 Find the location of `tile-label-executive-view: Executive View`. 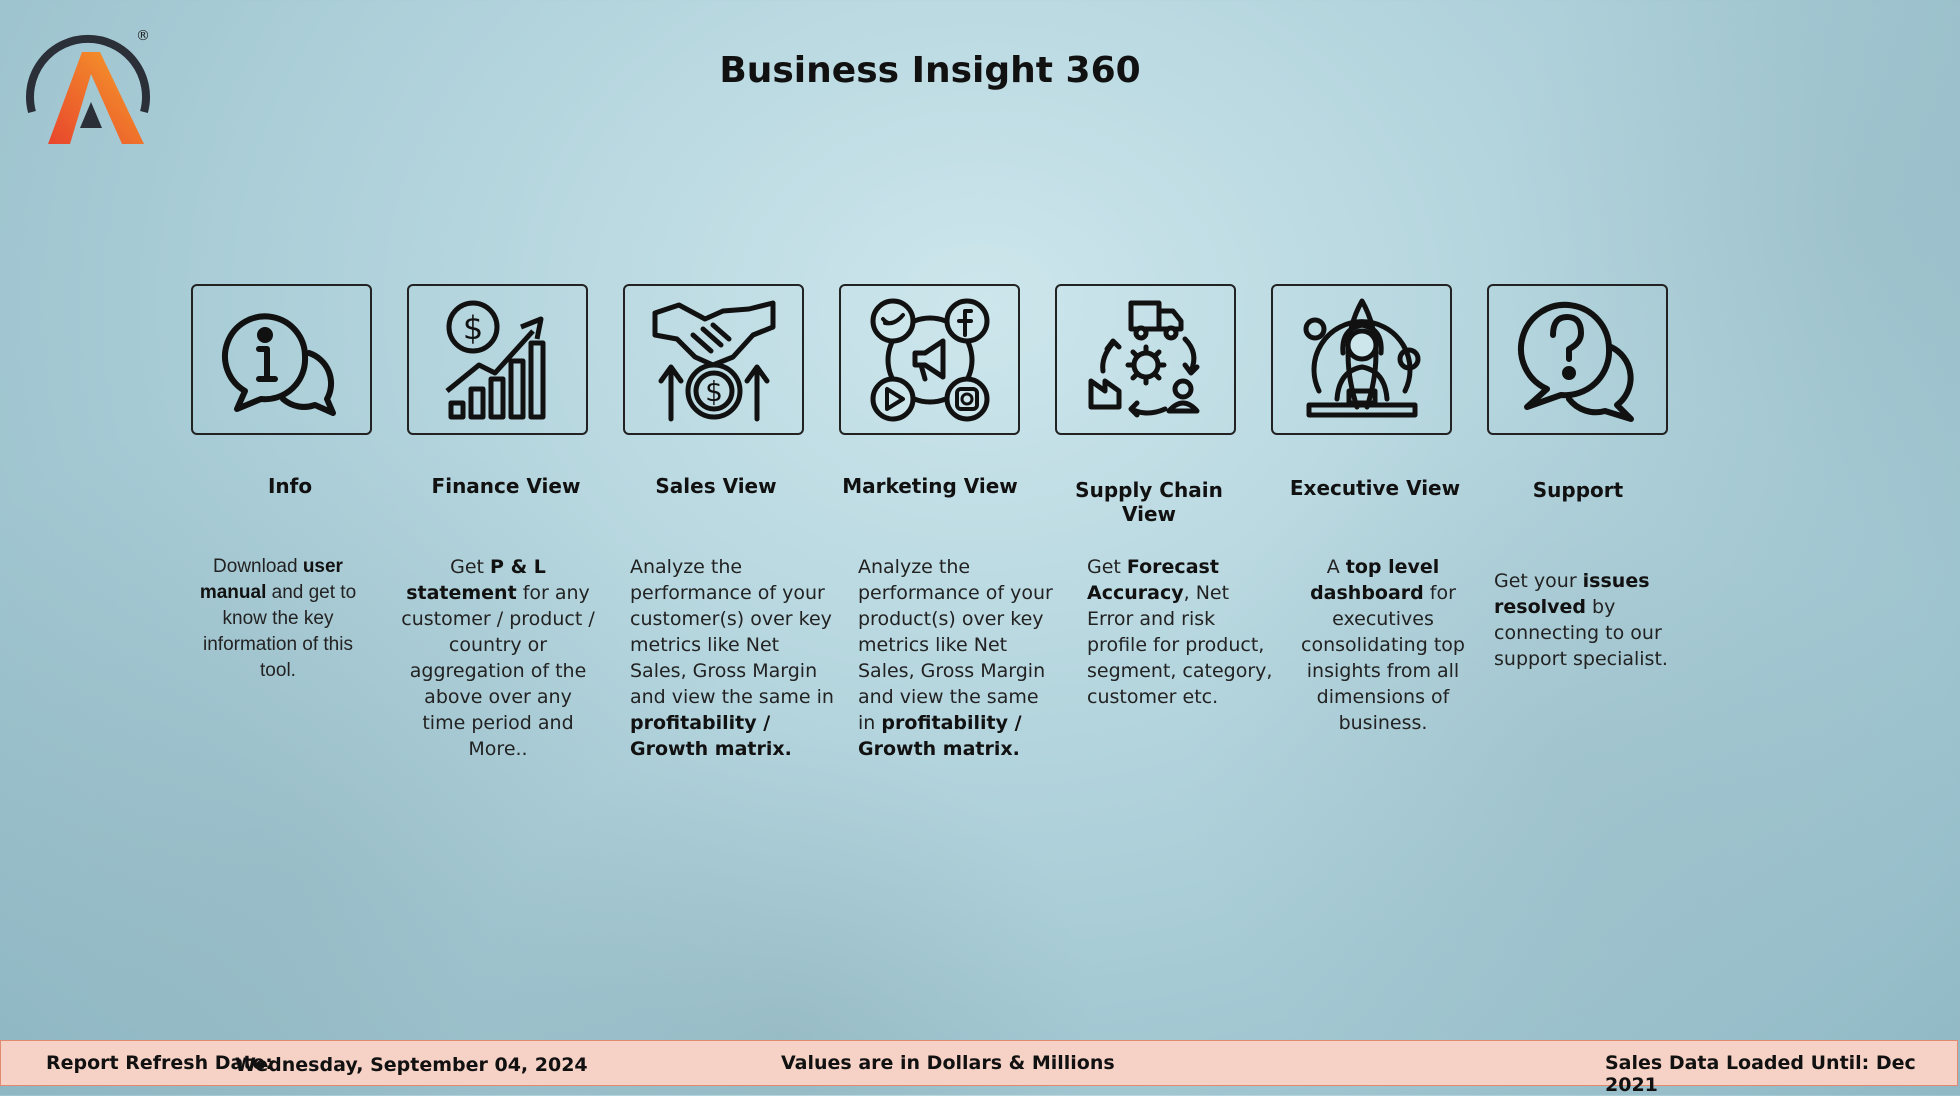

tile-label-executive-view: Executive View is located at coordinates (1375, 488).